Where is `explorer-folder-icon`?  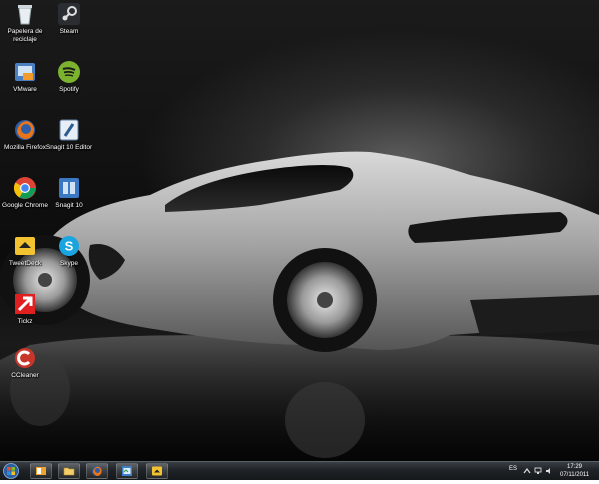 explorer-folder-icon is located at coordinates (69, 471).